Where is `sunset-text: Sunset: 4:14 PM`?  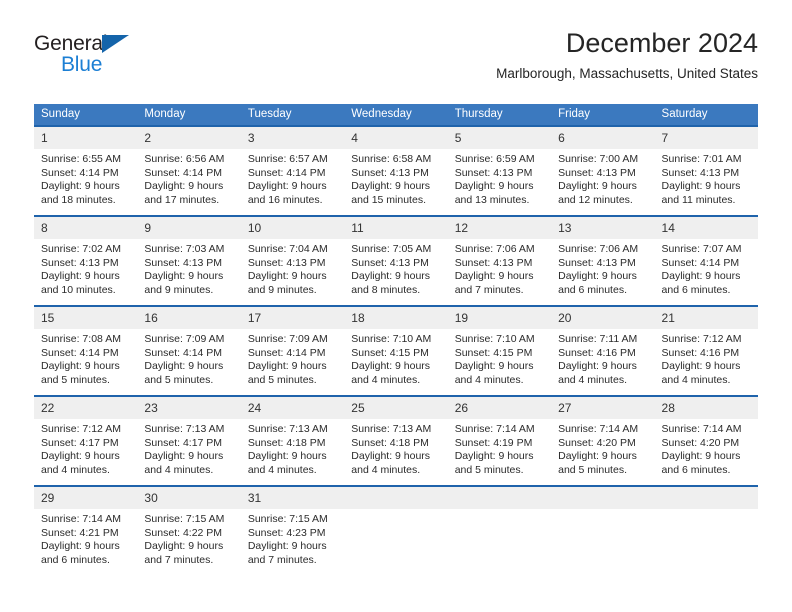 sunset-text: Sunset: 4:14 PM is located at coordinates (286, 352).